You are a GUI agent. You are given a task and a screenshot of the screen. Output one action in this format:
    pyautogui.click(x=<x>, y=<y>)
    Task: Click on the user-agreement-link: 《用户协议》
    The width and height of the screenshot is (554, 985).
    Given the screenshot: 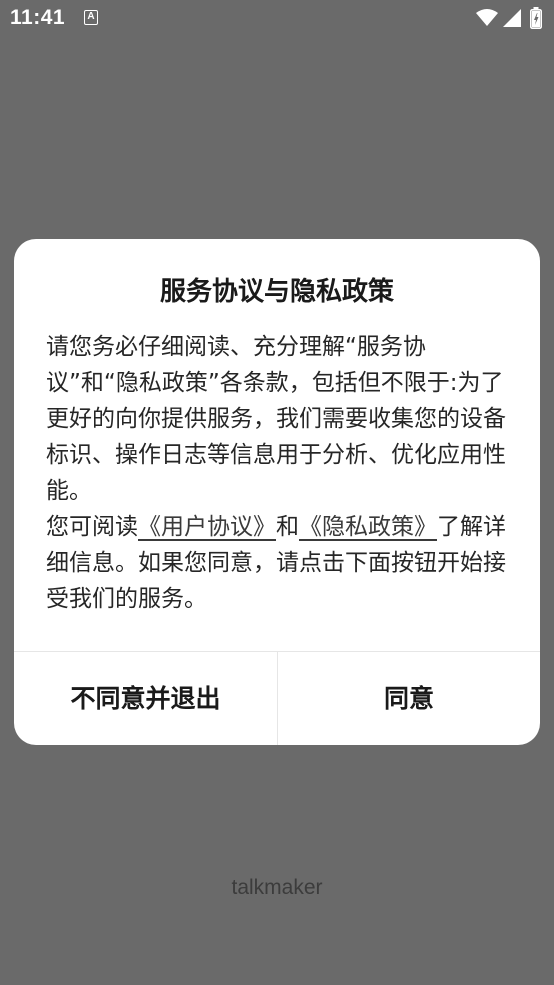 What is the action you would take?
    pyautogui.click(x=207, y=527)
    